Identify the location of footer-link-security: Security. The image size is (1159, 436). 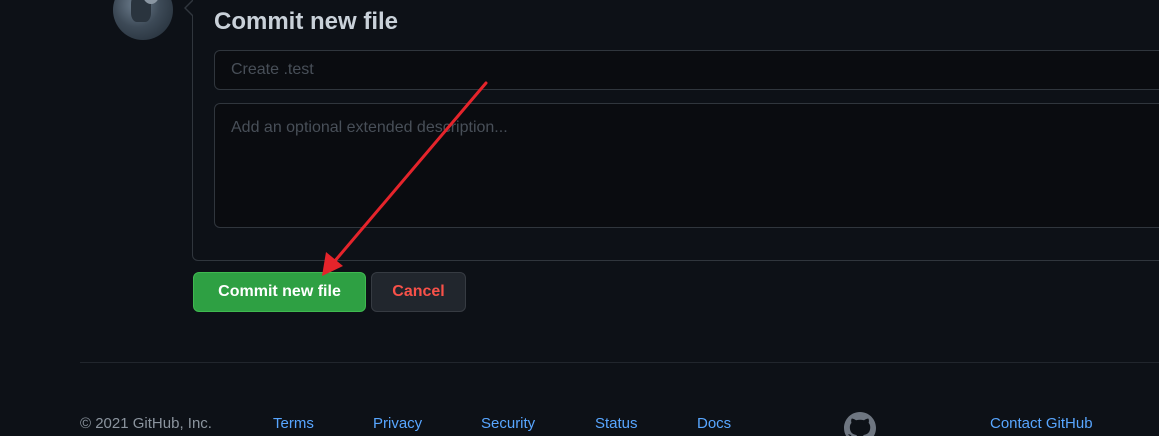
(508, 424).